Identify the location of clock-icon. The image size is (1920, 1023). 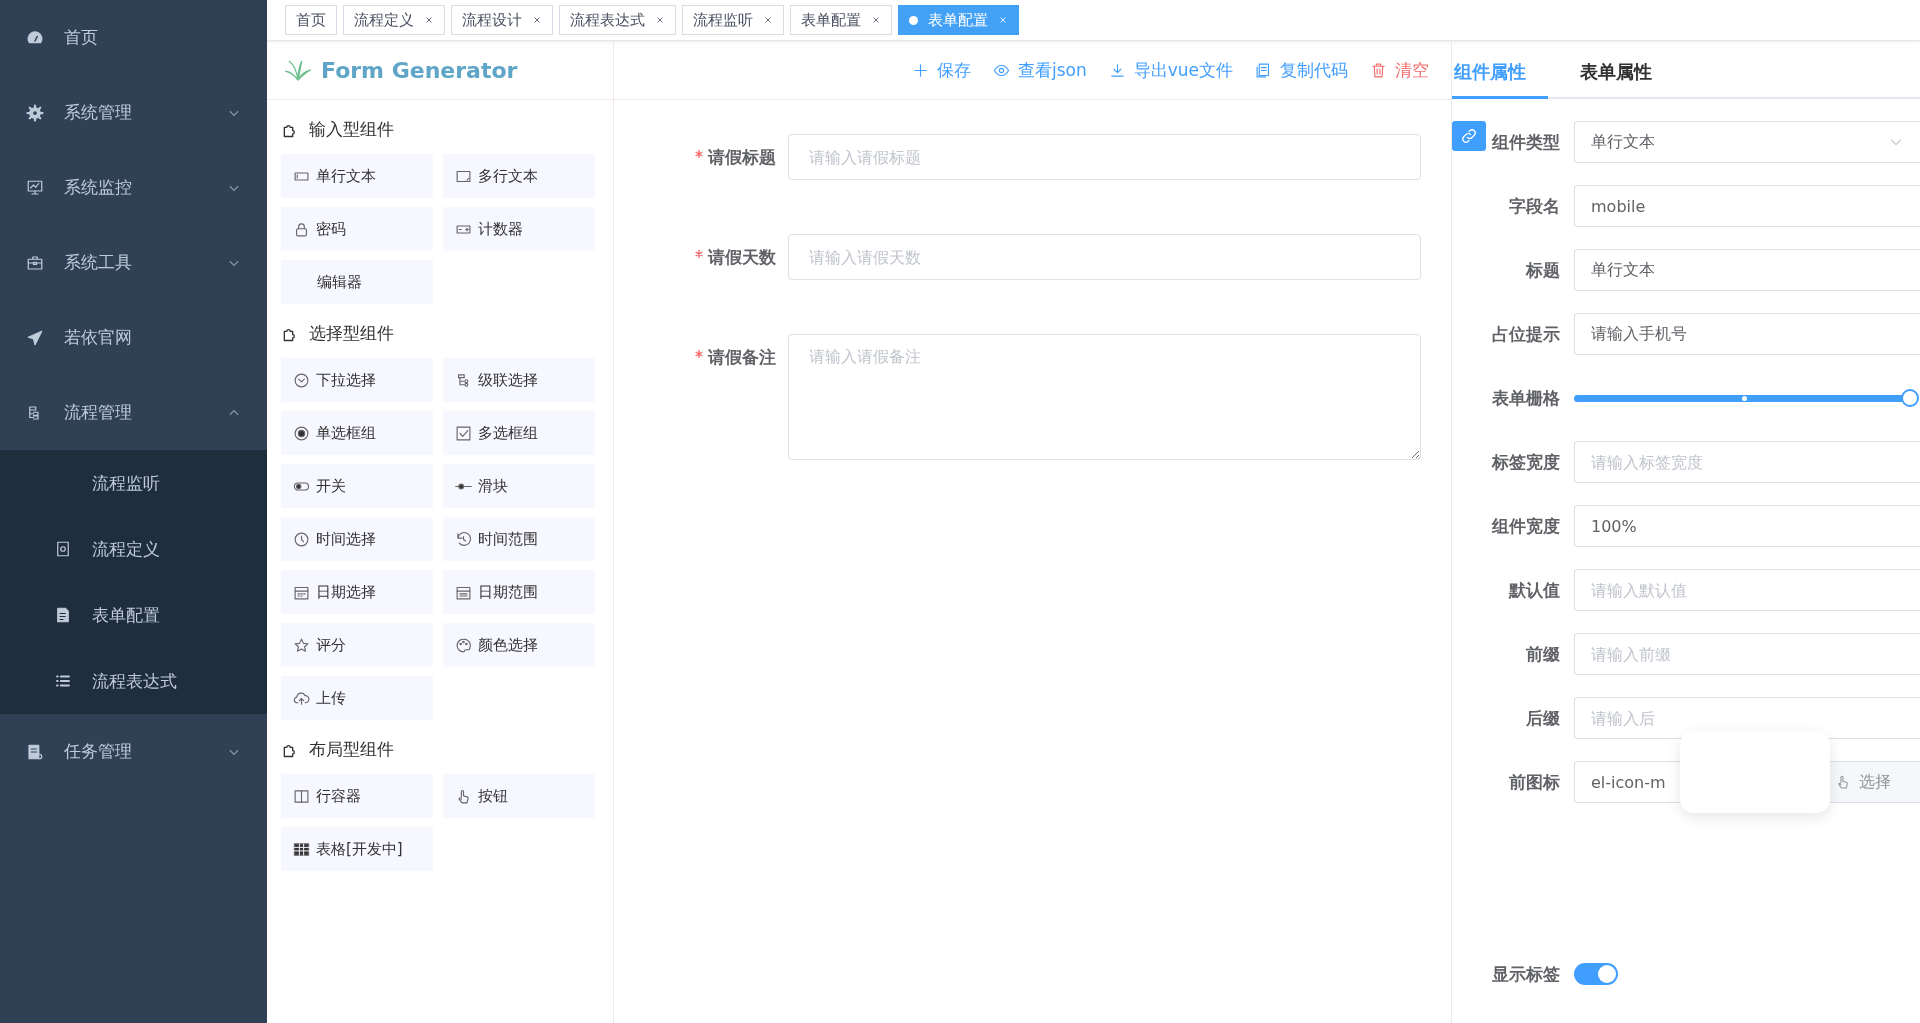
(301, 539).